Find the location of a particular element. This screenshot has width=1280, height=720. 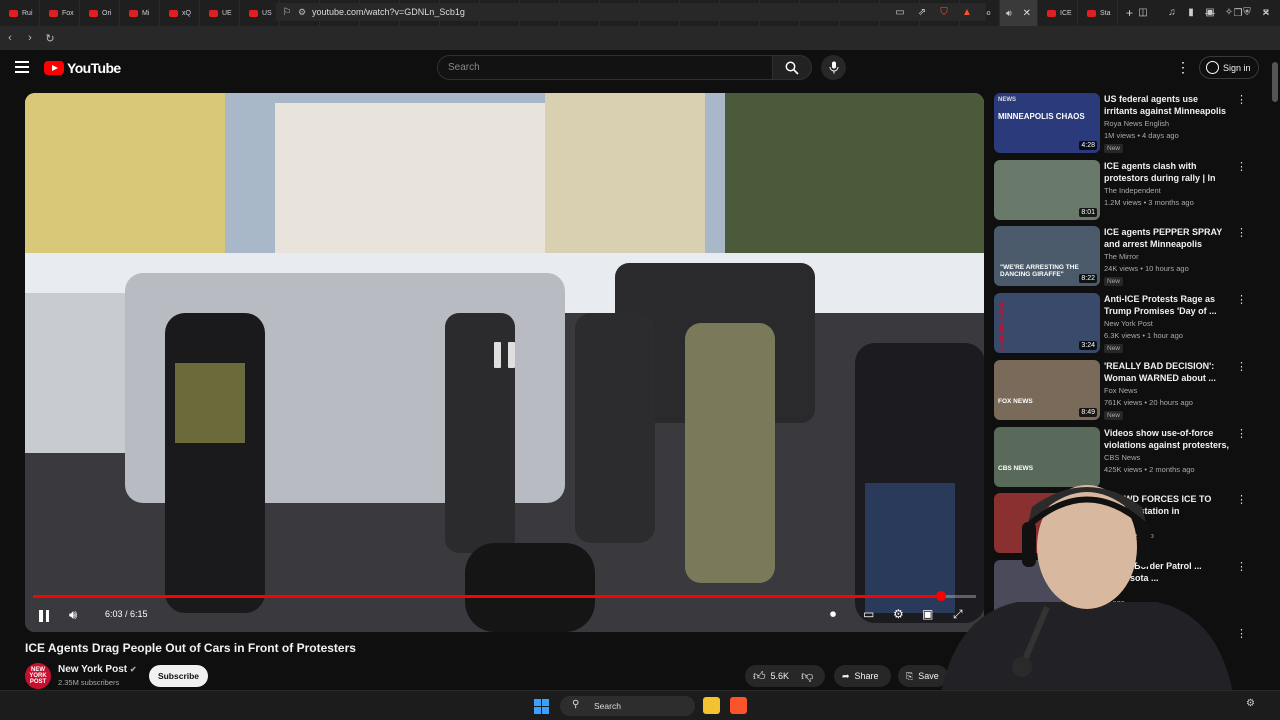

like-count: 5.6K is located at coordinates (780, 676).